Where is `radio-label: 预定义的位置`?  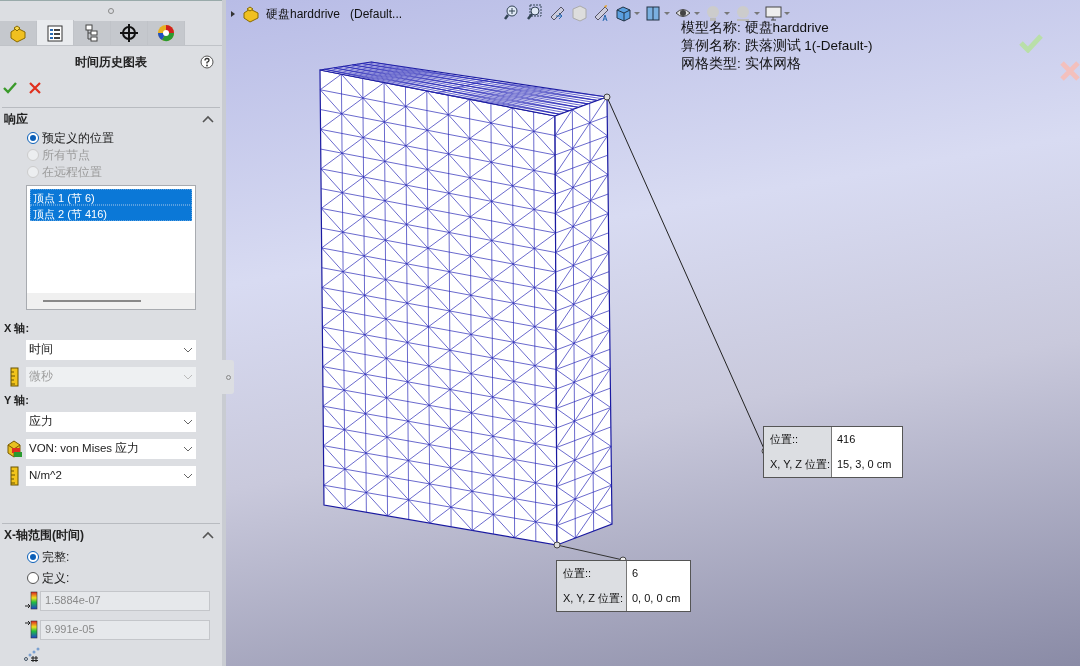 radio-label: 预定义的位置 is located at coordinates (78, 138).